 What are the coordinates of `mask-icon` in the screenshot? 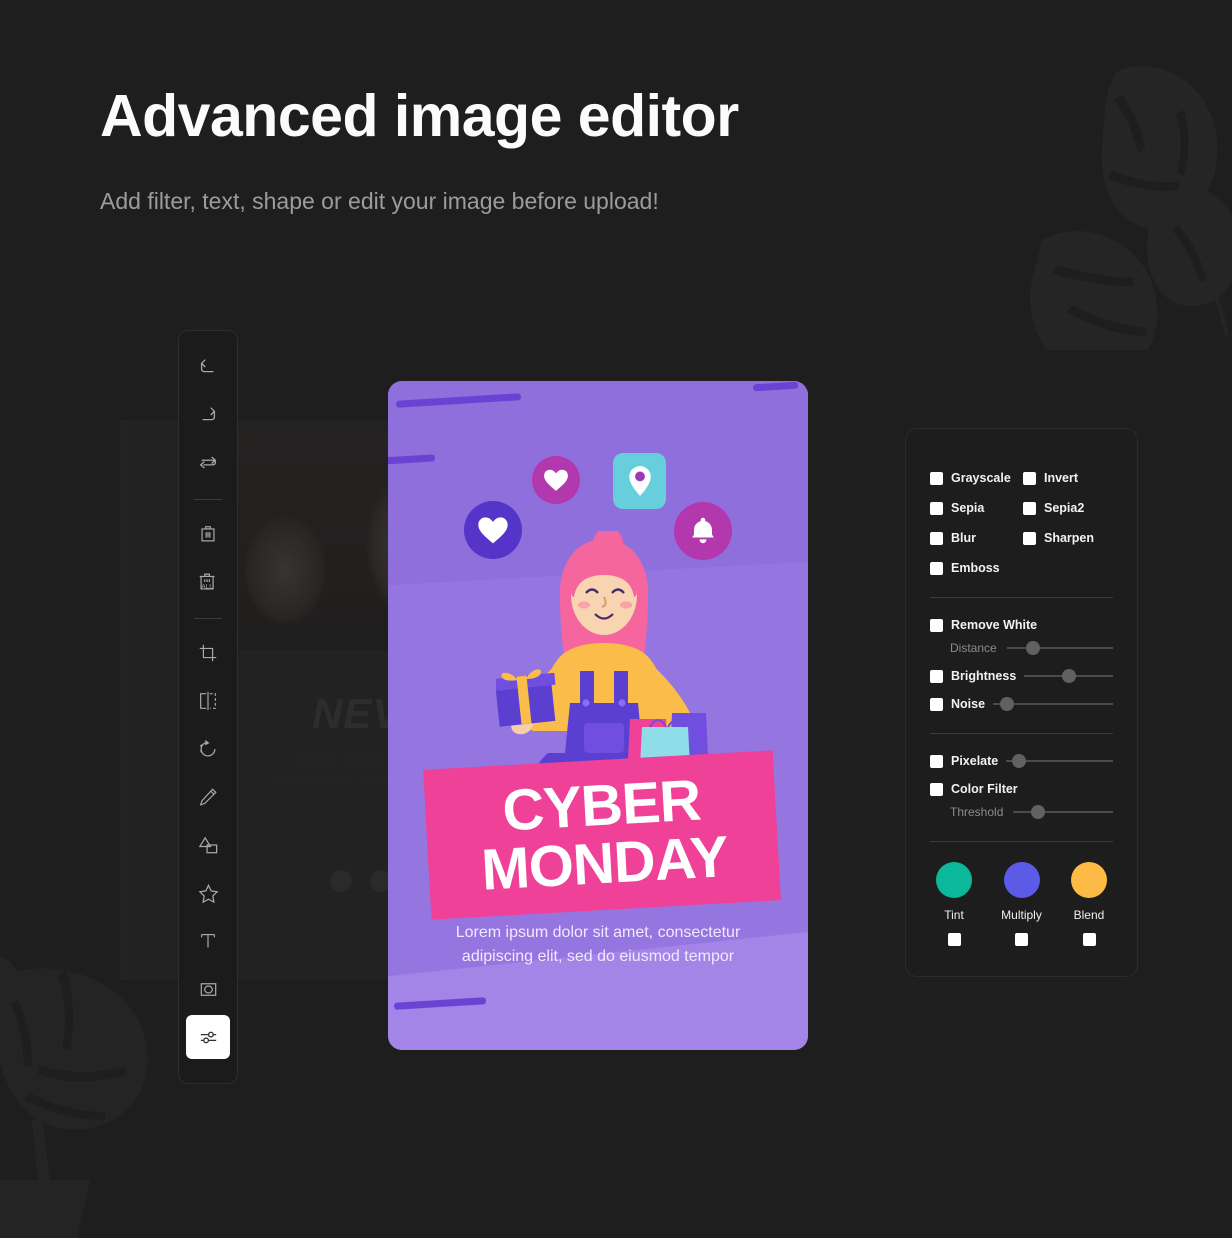 It's located at (208, 989).